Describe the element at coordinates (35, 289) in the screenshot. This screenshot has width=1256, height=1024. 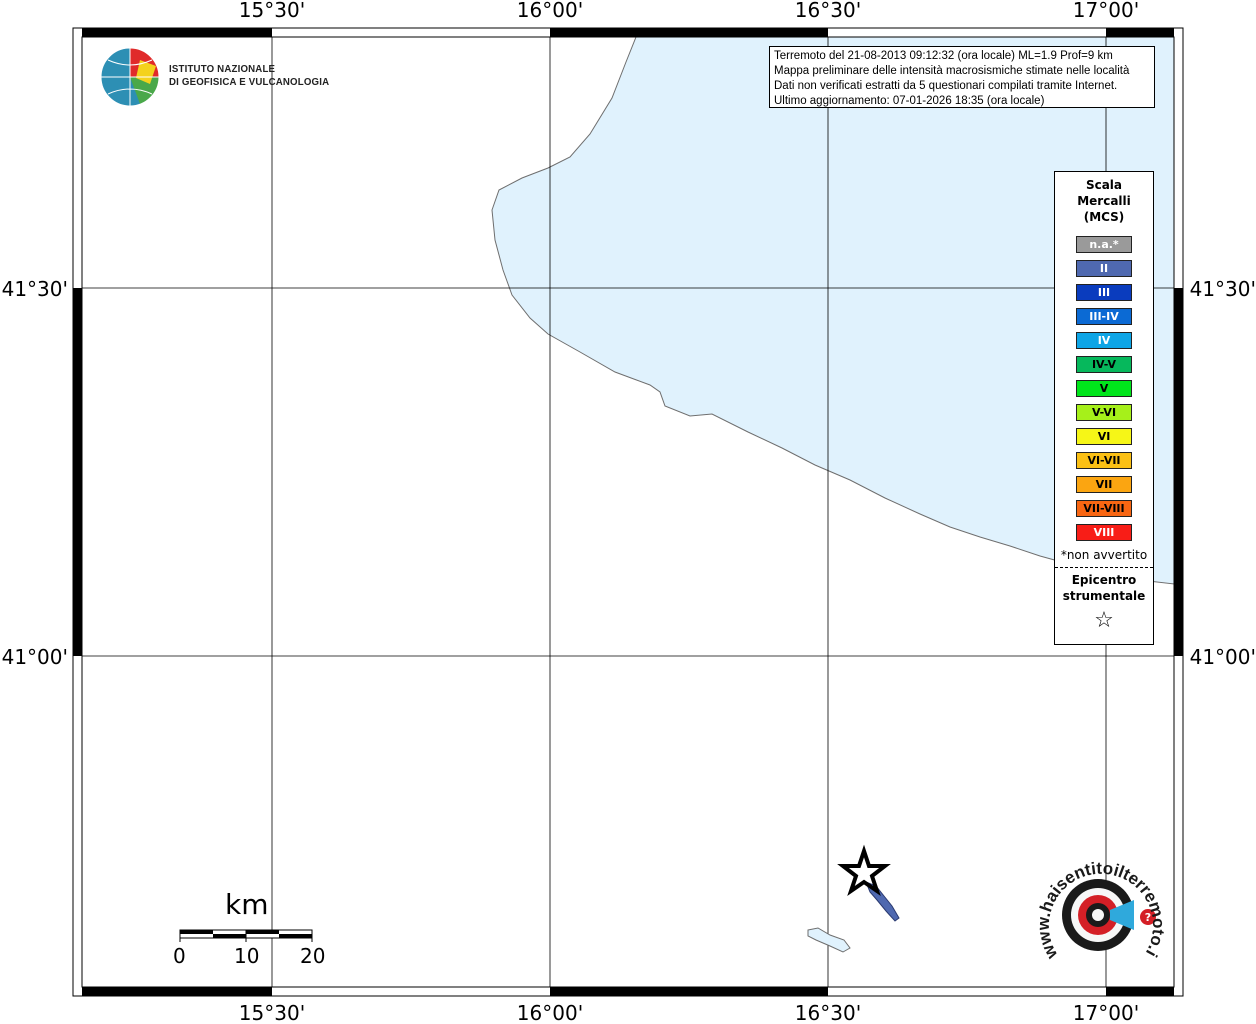
I see `lat-label-left-1: 41°30'` at that location.